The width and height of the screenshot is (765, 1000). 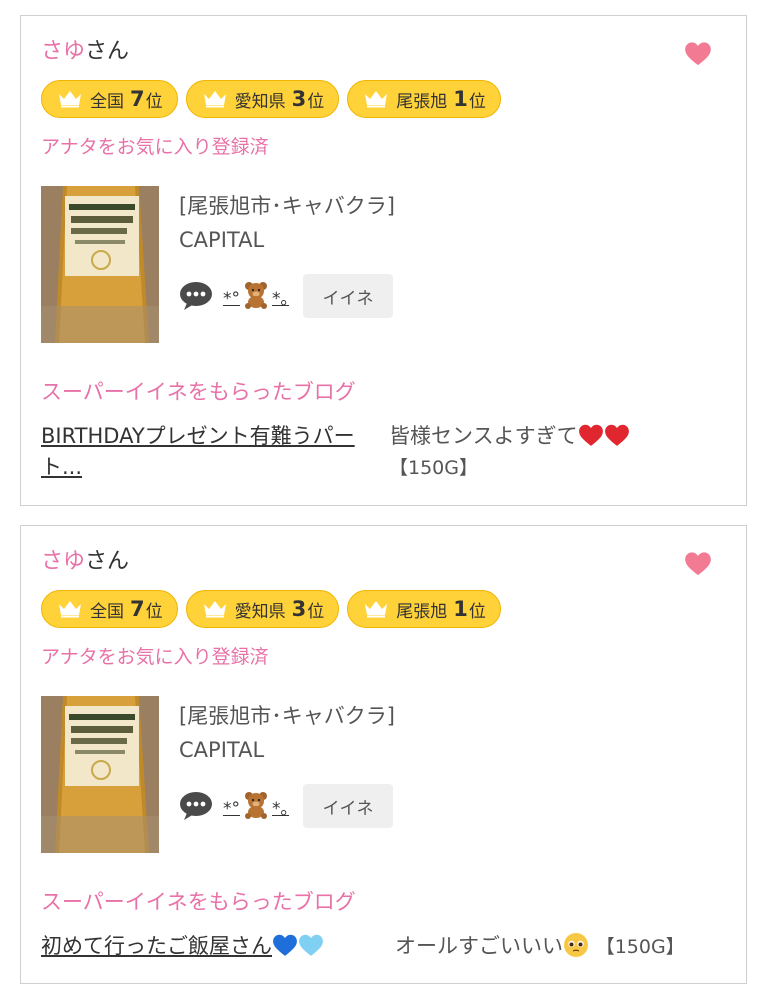 I want to click on blog-title-link: 初めて行ったご飯屋さん, so click(x=182, y=946).